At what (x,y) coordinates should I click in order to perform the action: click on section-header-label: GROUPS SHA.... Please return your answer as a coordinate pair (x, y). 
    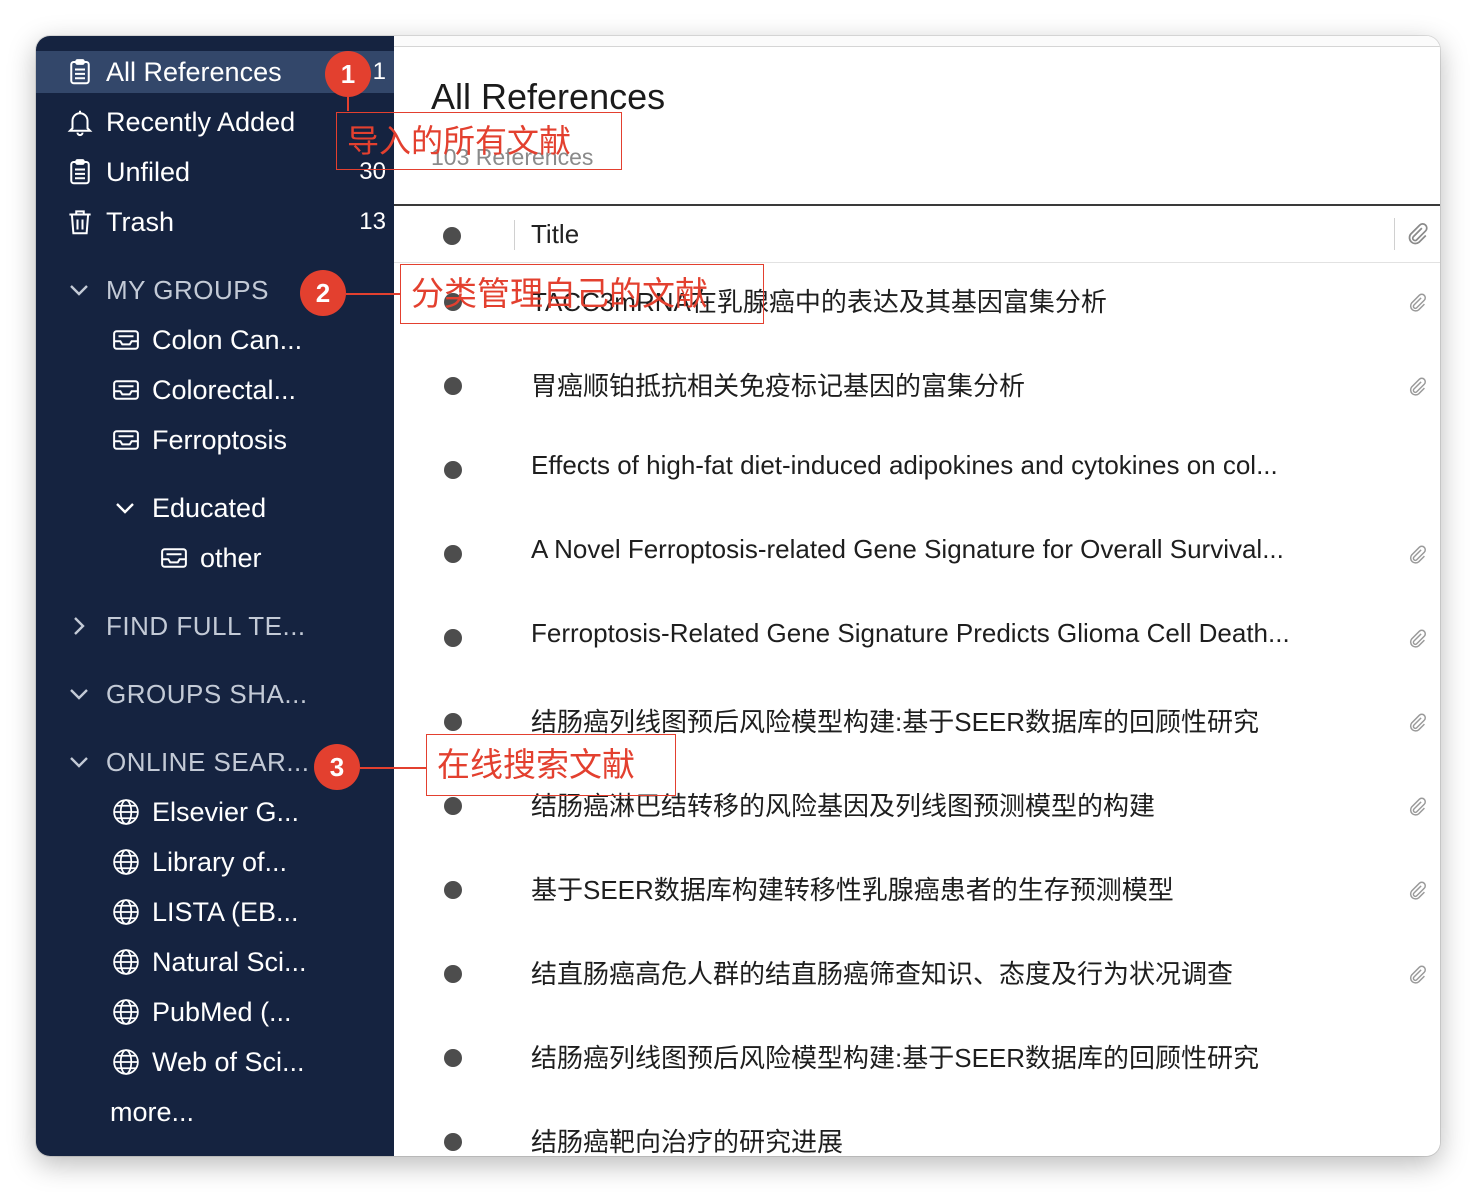
    Looking at the image, I should click on (207, 693).